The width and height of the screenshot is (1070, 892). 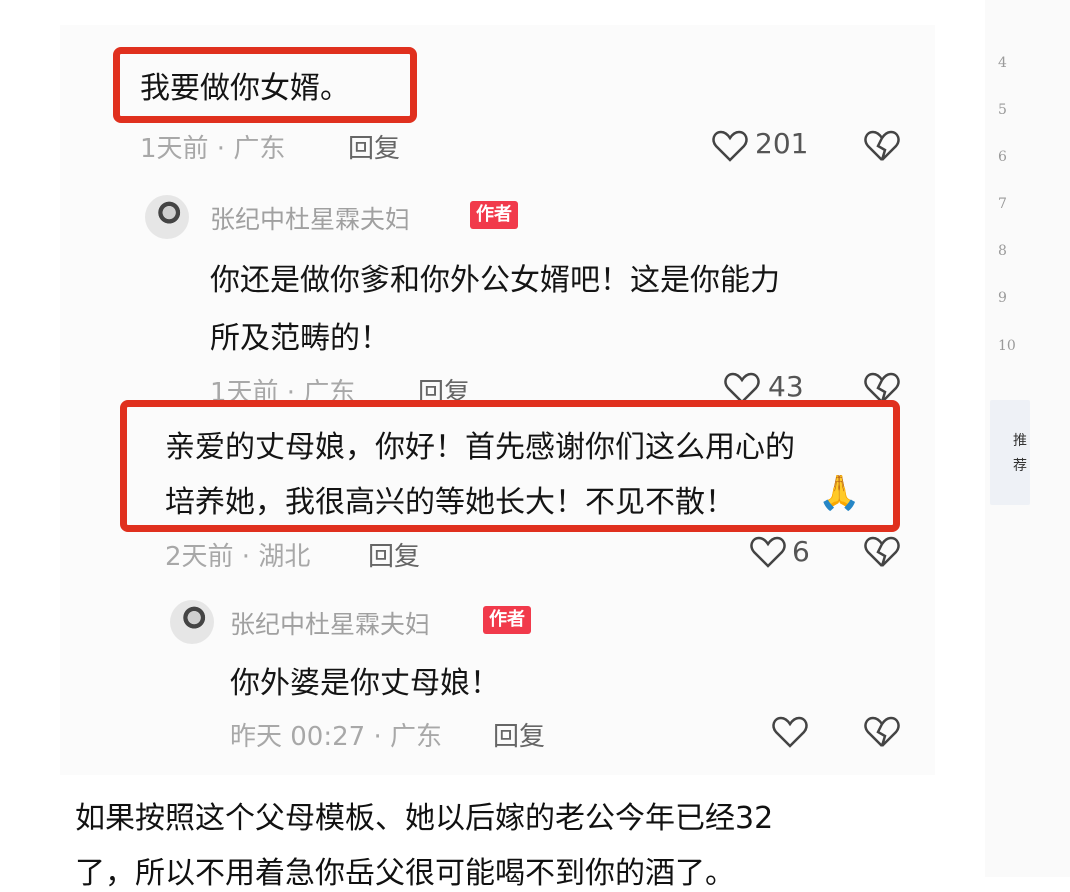 What do you see at coordinates (1002, 110) in the screenshot?
I see `line-number: 5` at bounding box center [1002, 110].